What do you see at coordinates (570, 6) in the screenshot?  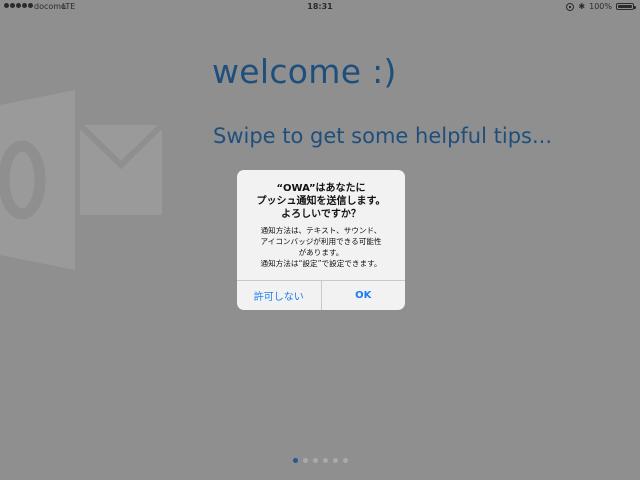 I see `rotation-lock-icon` at bounding box center [570, 6].